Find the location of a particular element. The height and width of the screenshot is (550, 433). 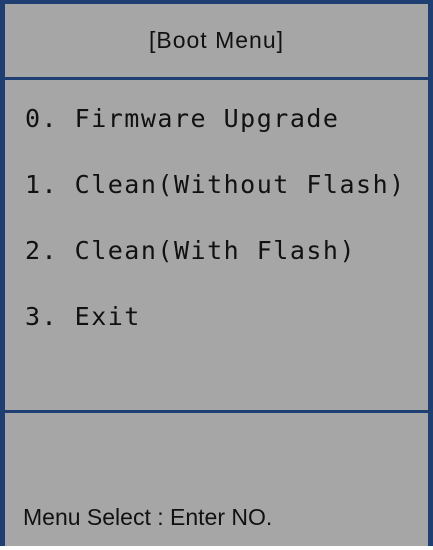

boot-menu-title: [Boot Menu] is located at coordinates (216, 40).